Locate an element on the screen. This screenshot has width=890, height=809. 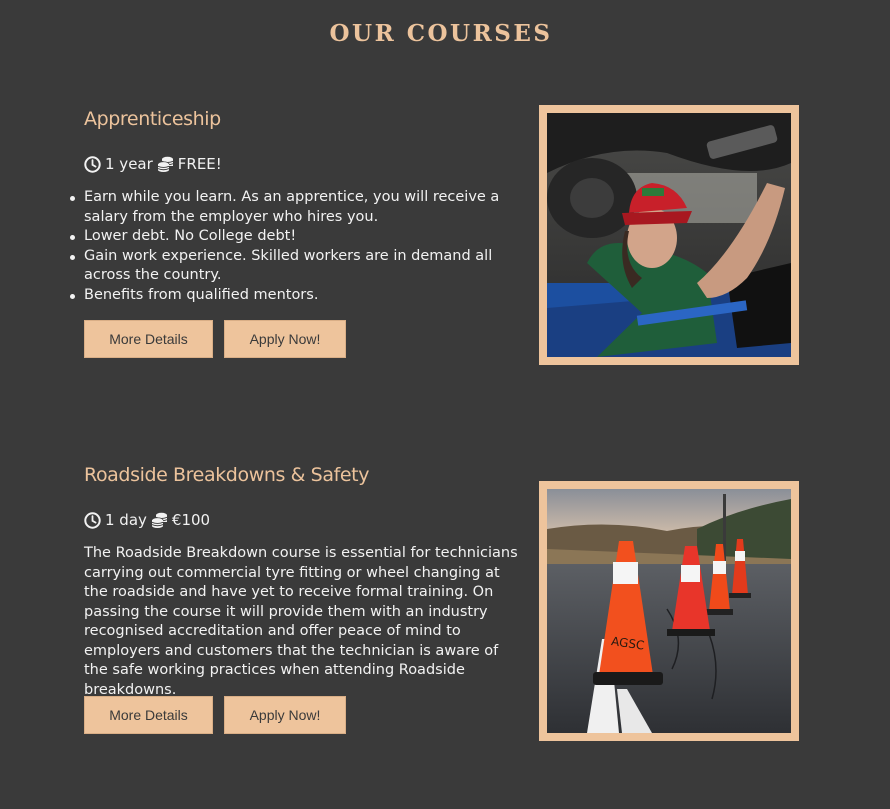
course-duration: 1 day is located at coordinates (126, 520).